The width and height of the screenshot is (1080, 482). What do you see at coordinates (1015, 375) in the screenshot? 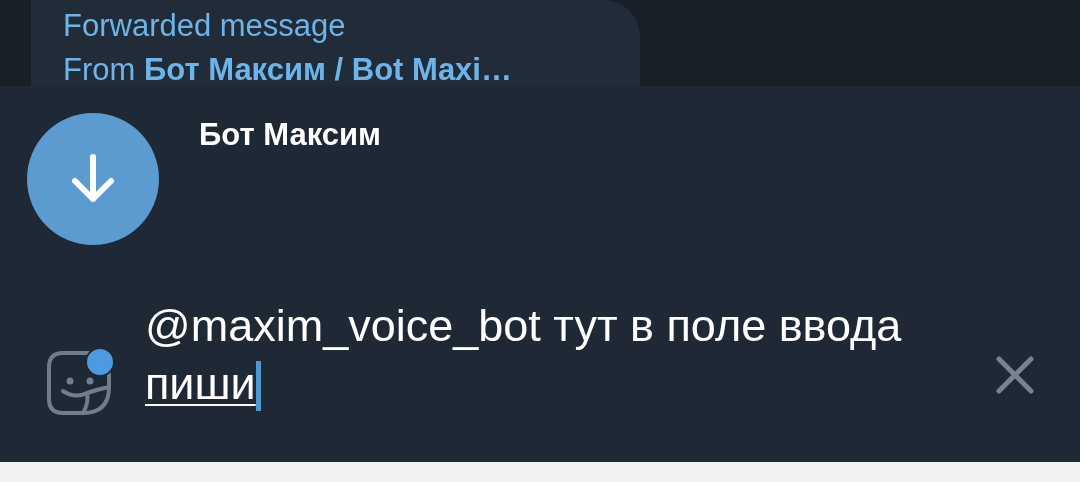
I see `close-icon` at bounding box center [1015, 375].